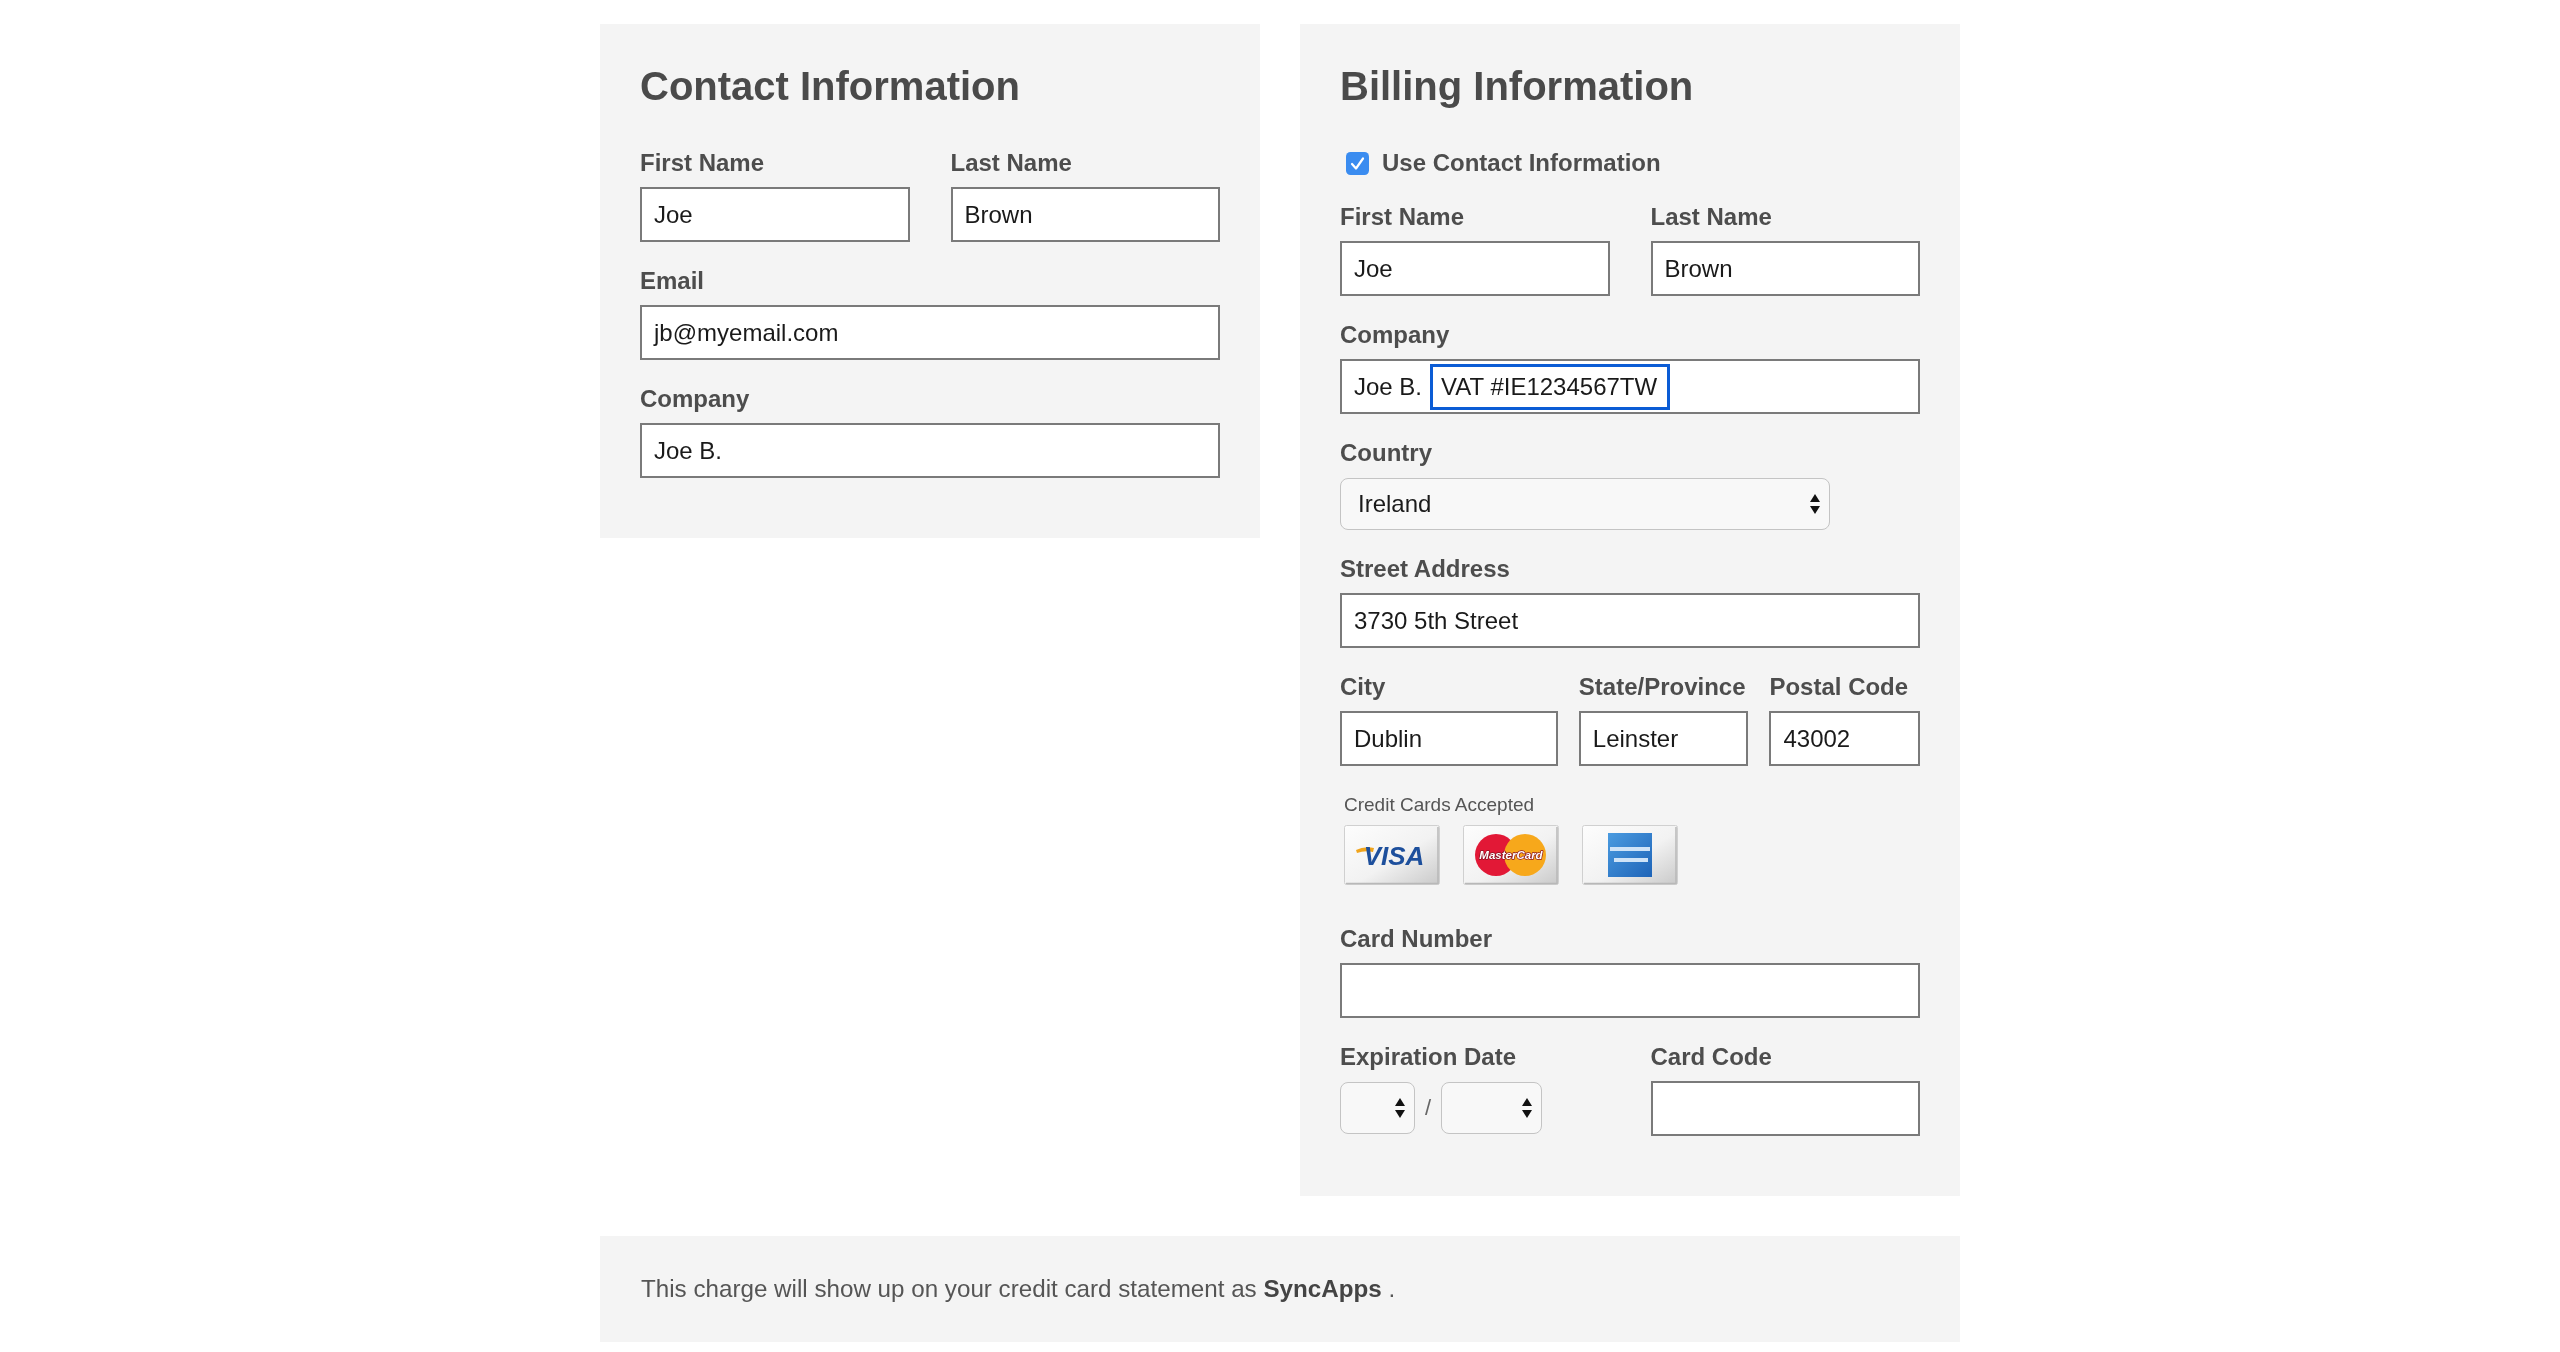 This screenshot has height=1352, width=2560. Describe the element at coordinates (1663, 738) in the screenshot. I see `input-field: Leinster` at that location.